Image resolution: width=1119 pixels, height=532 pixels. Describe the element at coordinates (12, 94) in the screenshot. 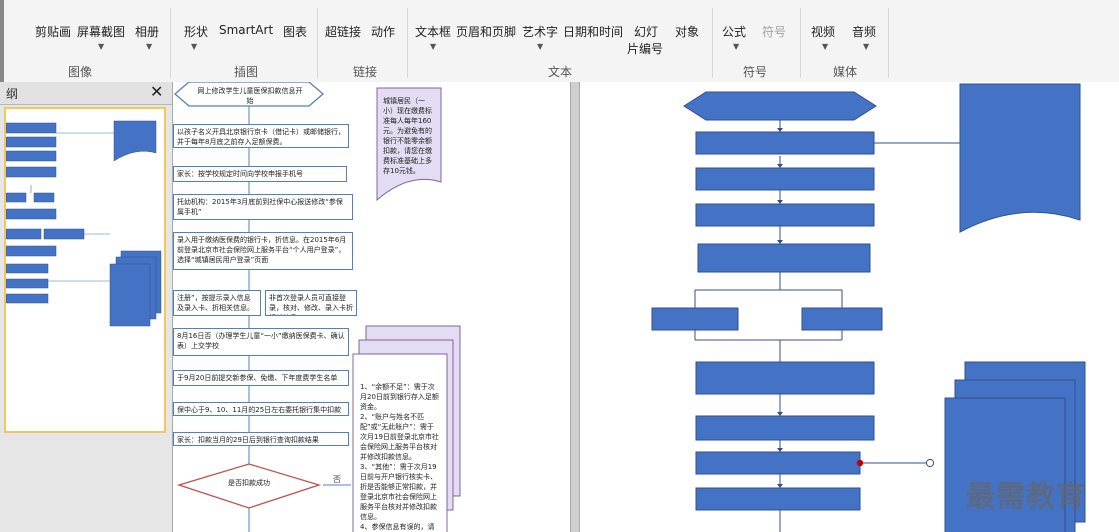

I see `panel-title: 纲` at that location.